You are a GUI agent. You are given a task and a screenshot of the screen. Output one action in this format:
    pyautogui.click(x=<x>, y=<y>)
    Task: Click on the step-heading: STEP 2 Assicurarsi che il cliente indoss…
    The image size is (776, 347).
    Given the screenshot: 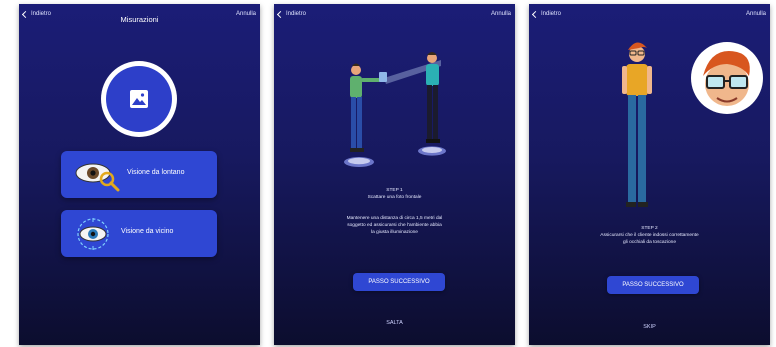 What is the action you would take?
    pyautogui.click(x=649, y=236)
    